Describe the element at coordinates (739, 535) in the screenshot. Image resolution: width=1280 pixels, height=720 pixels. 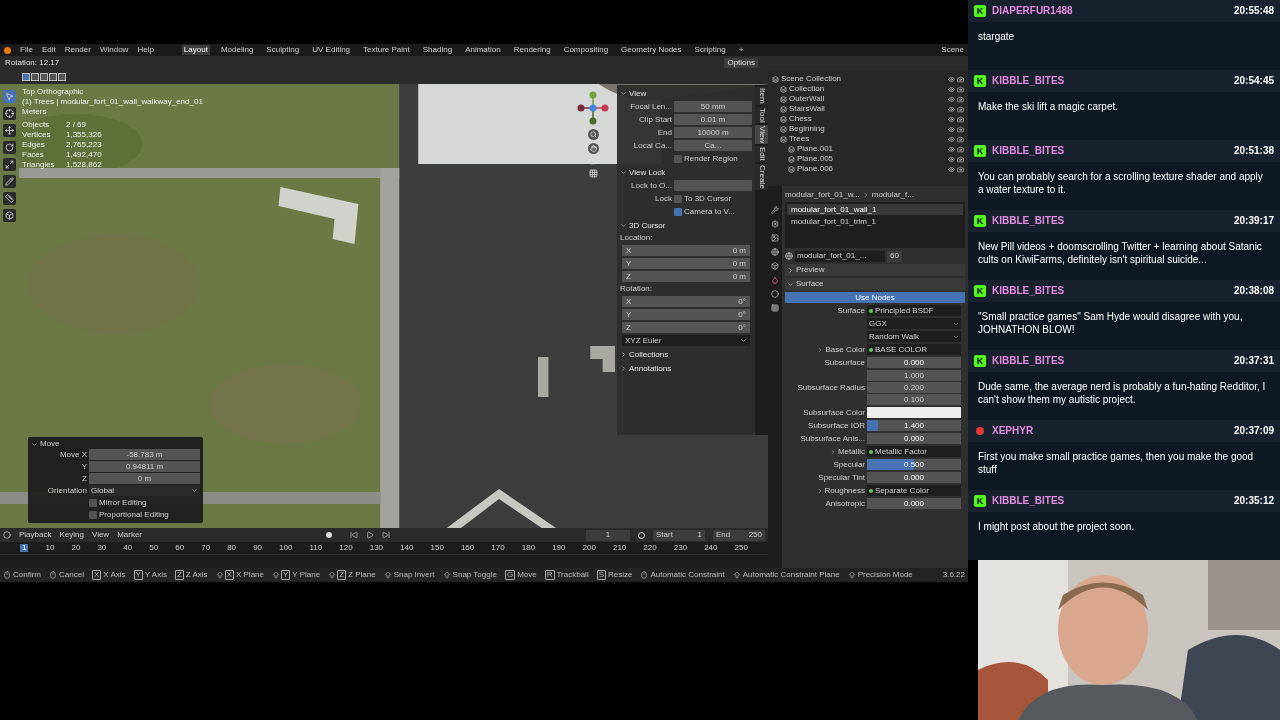
I see `frame-range-field: End 250` at that location.